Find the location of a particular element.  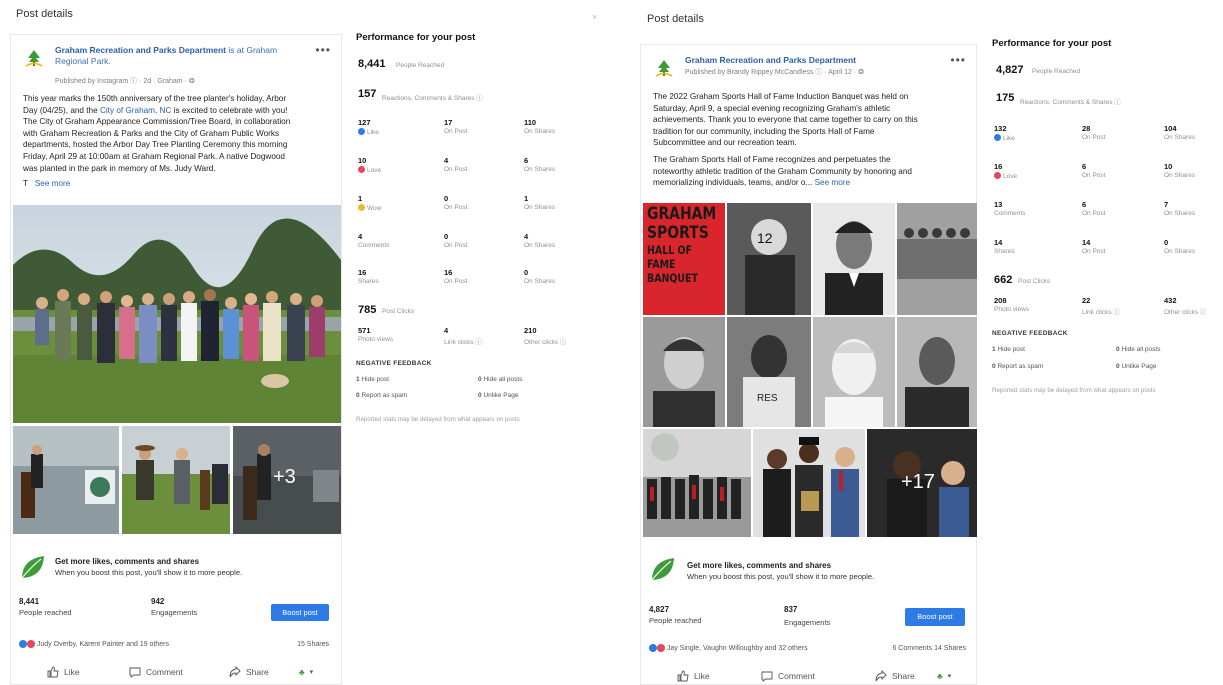

like-label: Like is located at coordinates (1004, 138).